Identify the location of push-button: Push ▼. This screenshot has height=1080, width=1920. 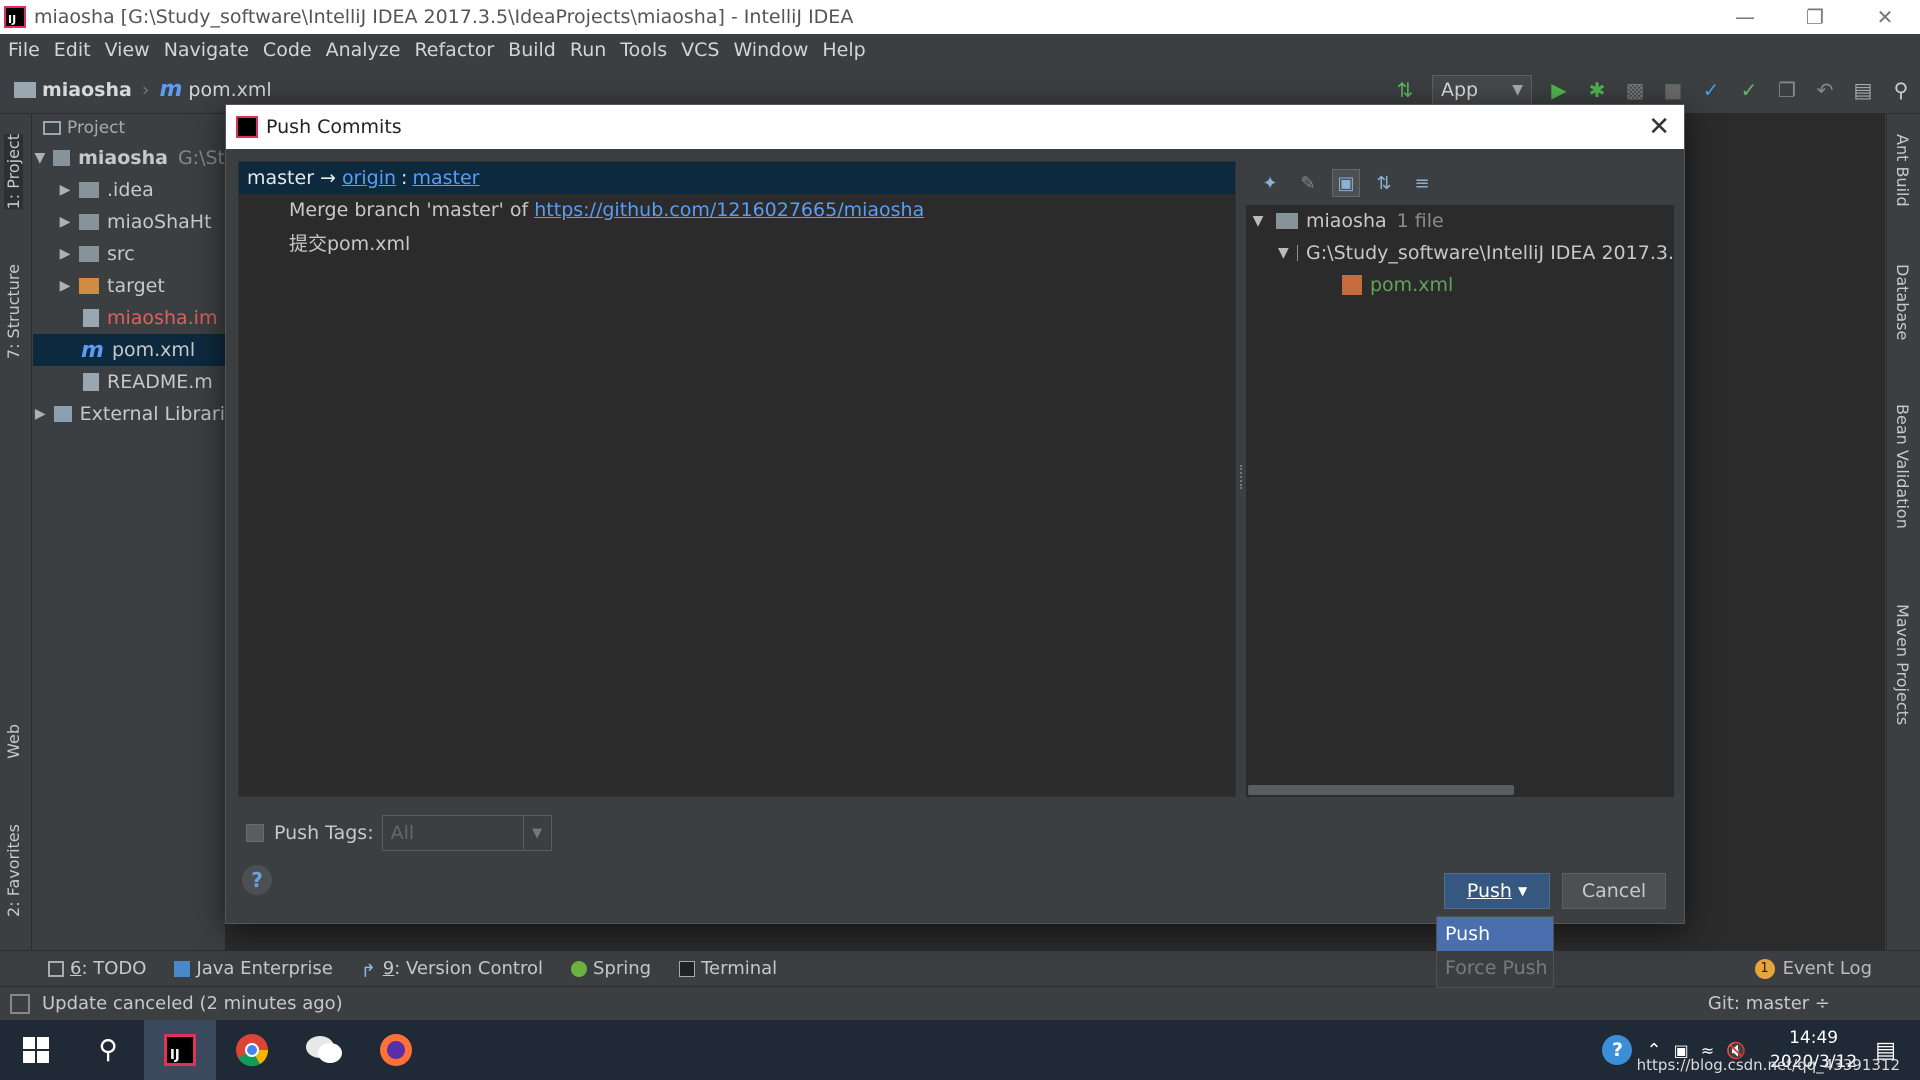
(1497, 891).